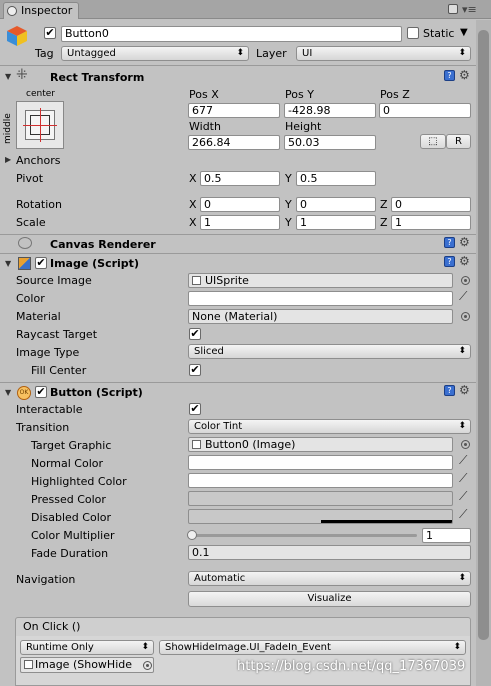 The width and height of the screenshot is (491, 686). I want to click on active-checkbox: ✔, so click(50, 33).